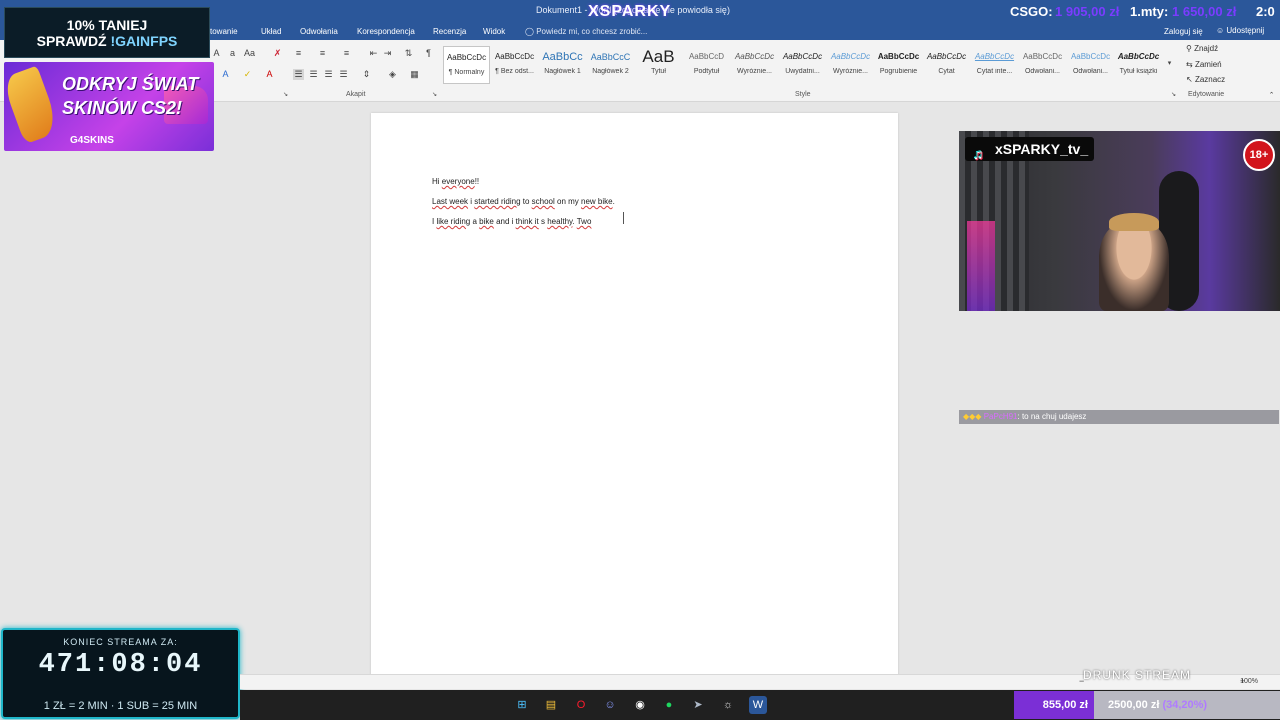 Image resolution: width=1280 pixels, height=720 pixels. Describe the element at coordinates (428, 53) in the screenshot. I see `pilcrow-icon: ¶` at that location.